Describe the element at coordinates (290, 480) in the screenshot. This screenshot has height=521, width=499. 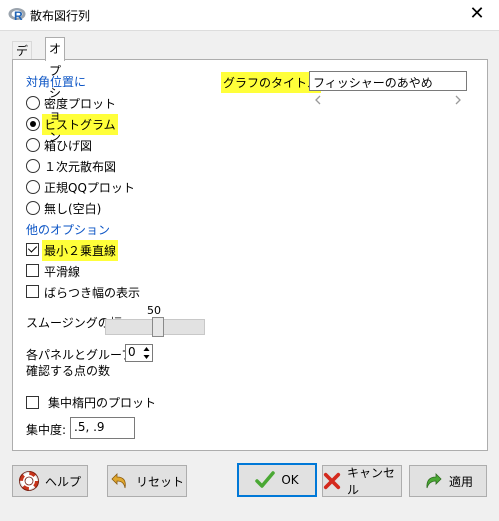
I see `ok-label: OK` at that location.